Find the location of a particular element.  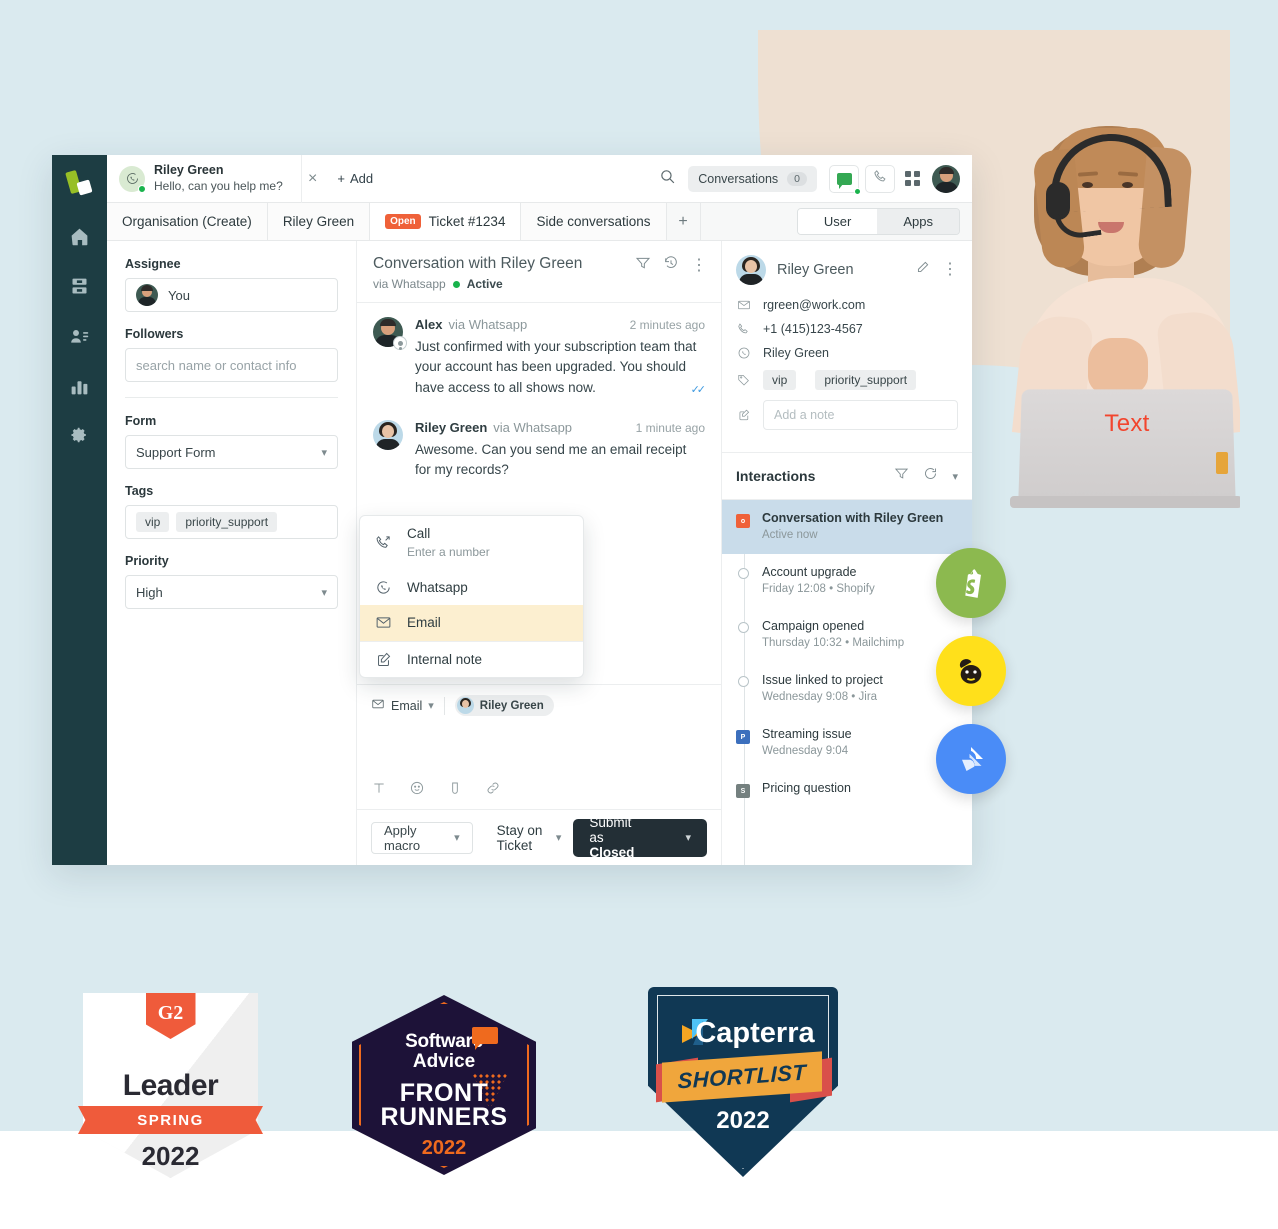

timeline-item-sub: Wednesday 9:08 • Jira is located at coordinates (820, 697).